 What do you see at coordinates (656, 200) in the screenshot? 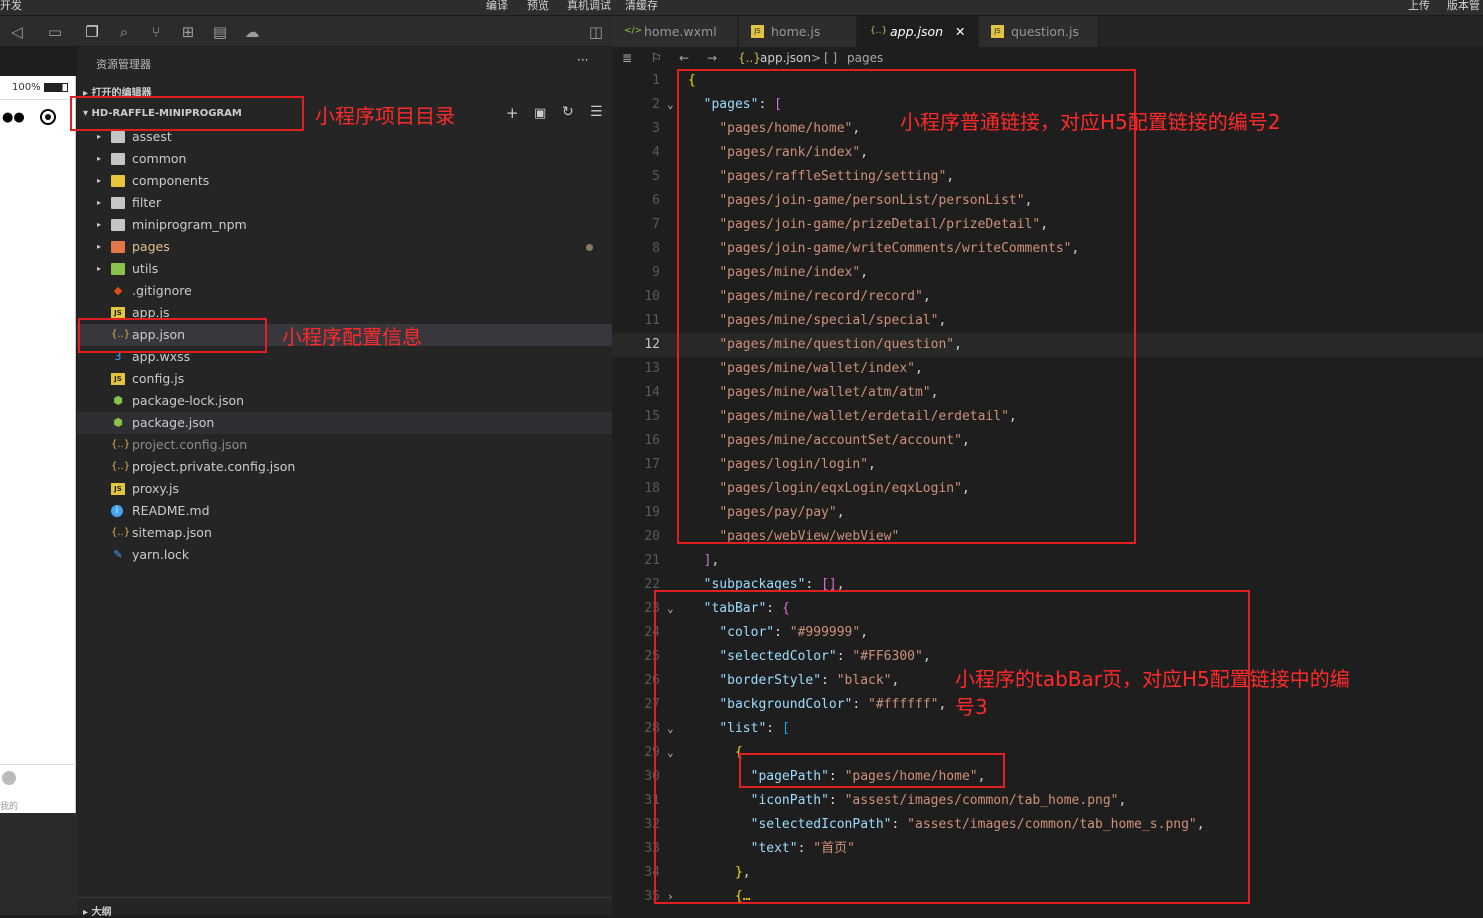
I see `line-number: 6` at bounding box center [656, 200].